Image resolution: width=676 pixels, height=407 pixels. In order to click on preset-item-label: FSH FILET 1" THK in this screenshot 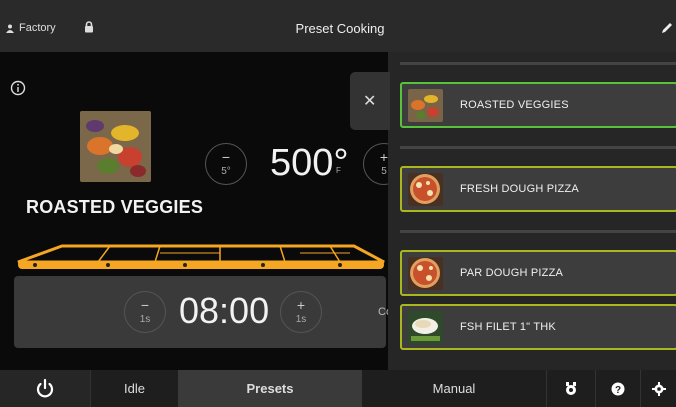, I will do `click(508, 327)`.